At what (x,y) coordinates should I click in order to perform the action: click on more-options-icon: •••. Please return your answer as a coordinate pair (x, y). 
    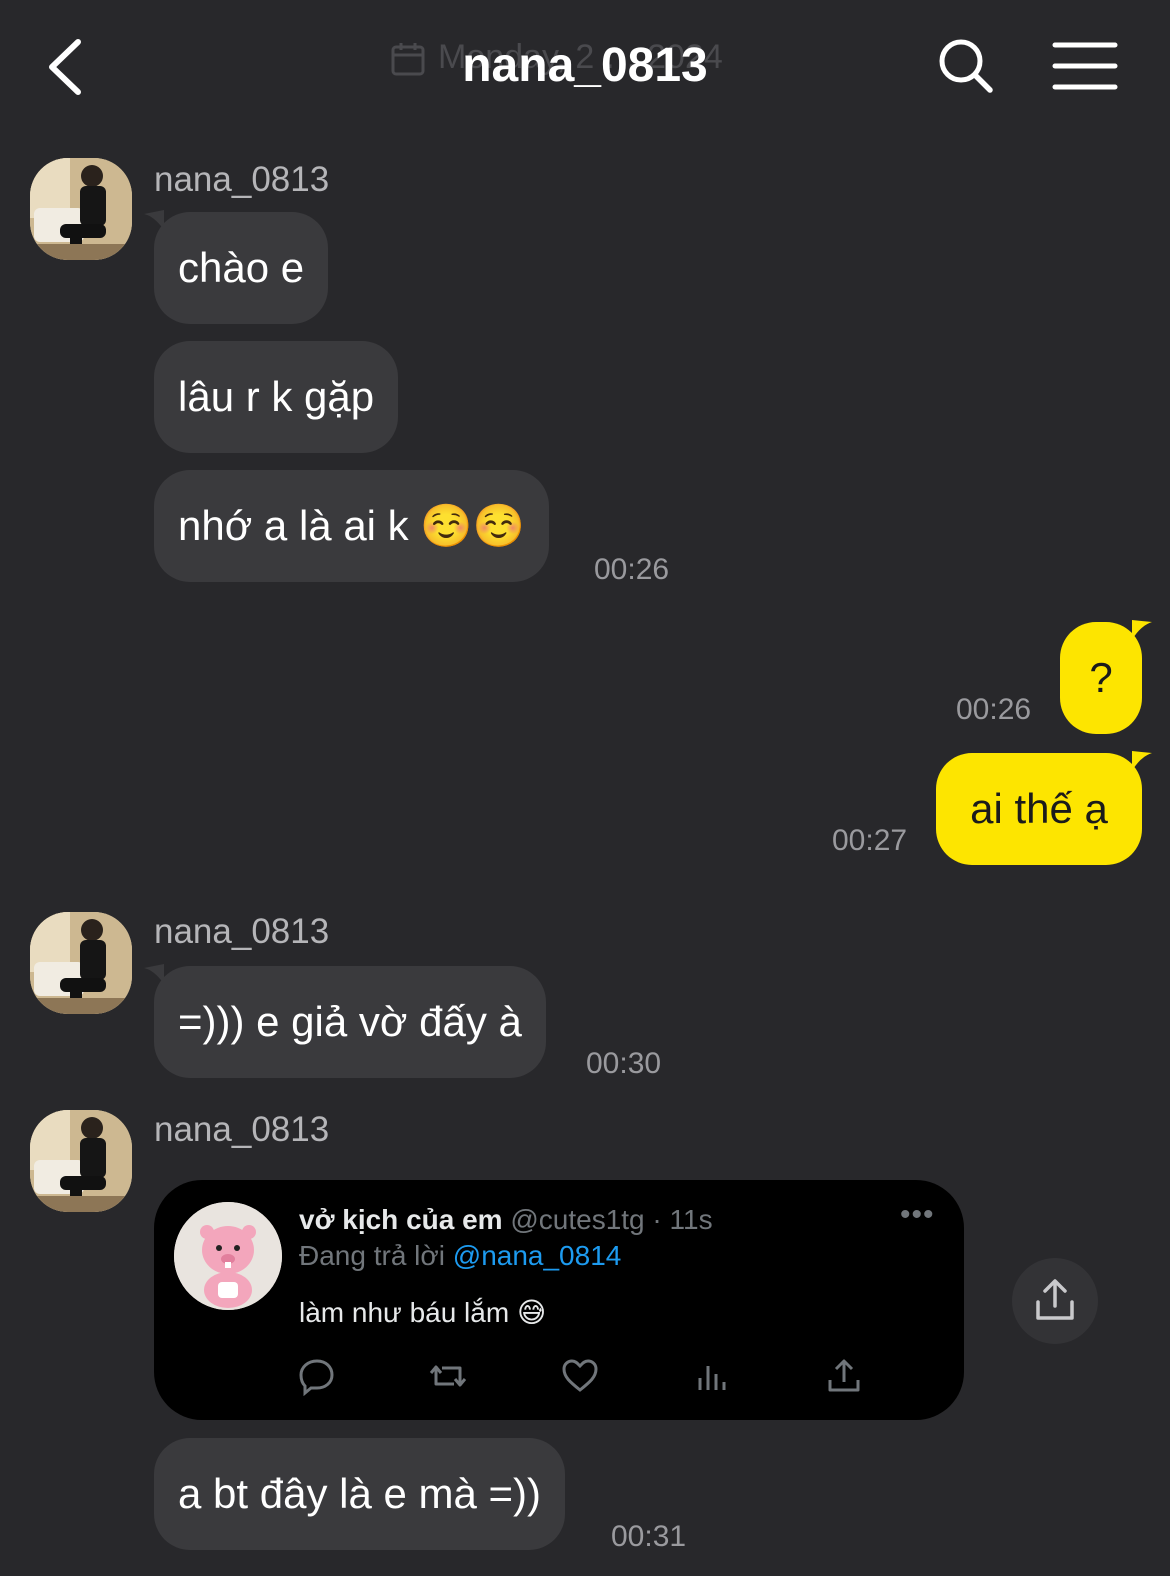
    Looking at the image, I should click on (917, 1214).